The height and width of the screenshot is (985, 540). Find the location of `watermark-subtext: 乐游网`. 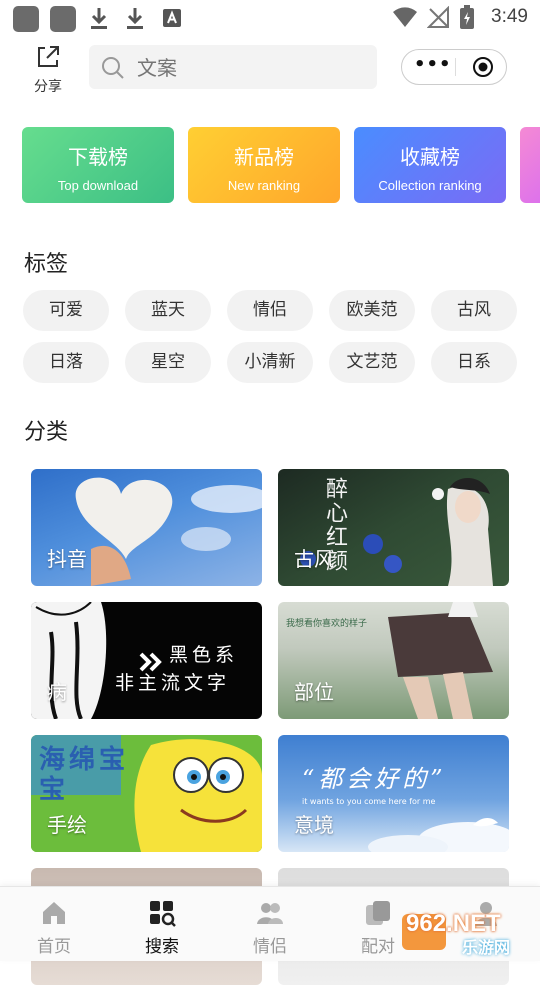

watermark-subtext: 乐游网 is located at coordinates (486, 947).